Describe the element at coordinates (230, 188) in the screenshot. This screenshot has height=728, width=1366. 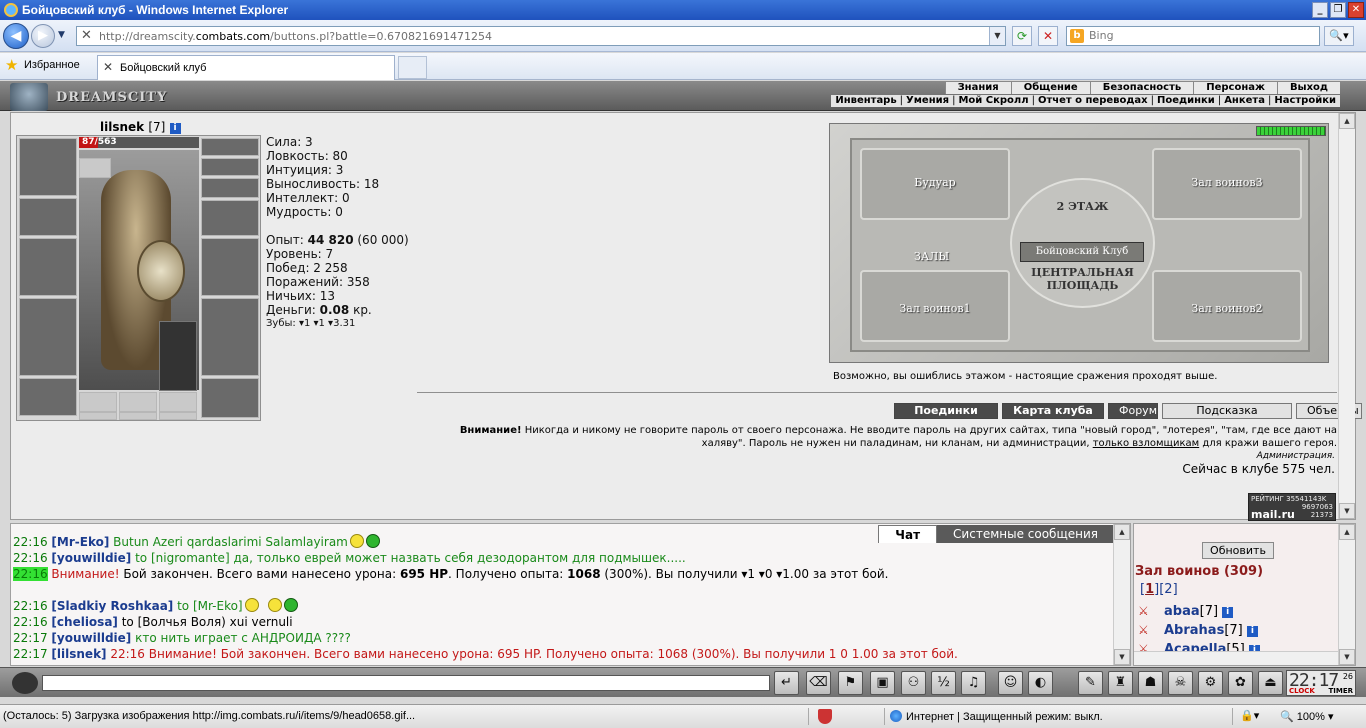
I see `rings-slot` at that location.